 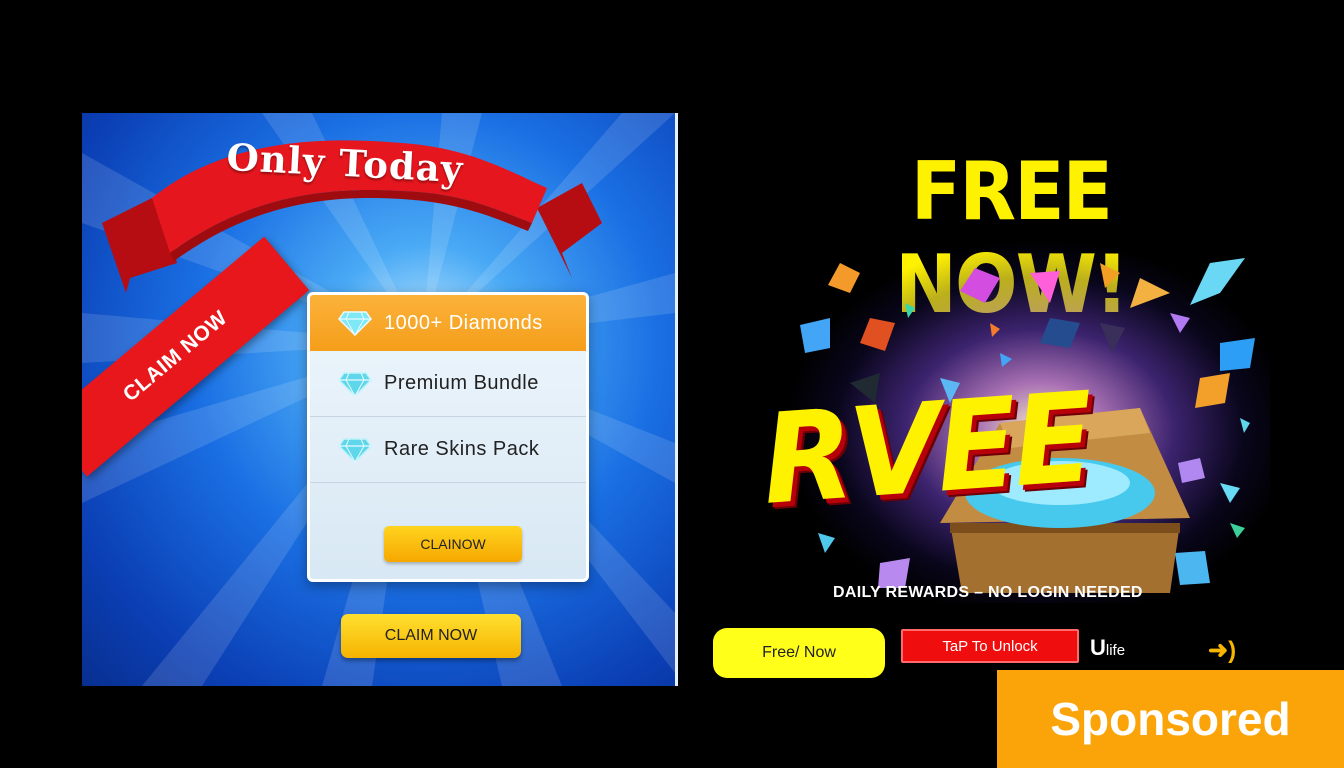 I want to click on offer-label: Rare Skins Pack, so click(x=462, y=449).